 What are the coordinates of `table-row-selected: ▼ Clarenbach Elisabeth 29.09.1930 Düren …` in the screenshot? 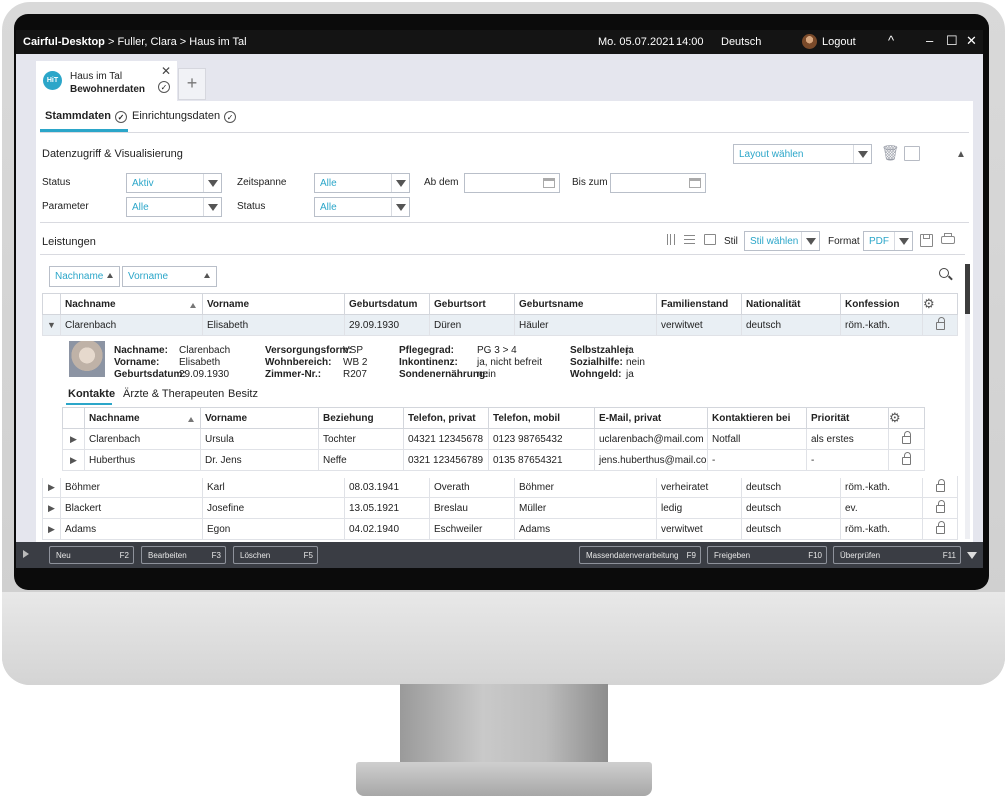 It's located at (500, 325).